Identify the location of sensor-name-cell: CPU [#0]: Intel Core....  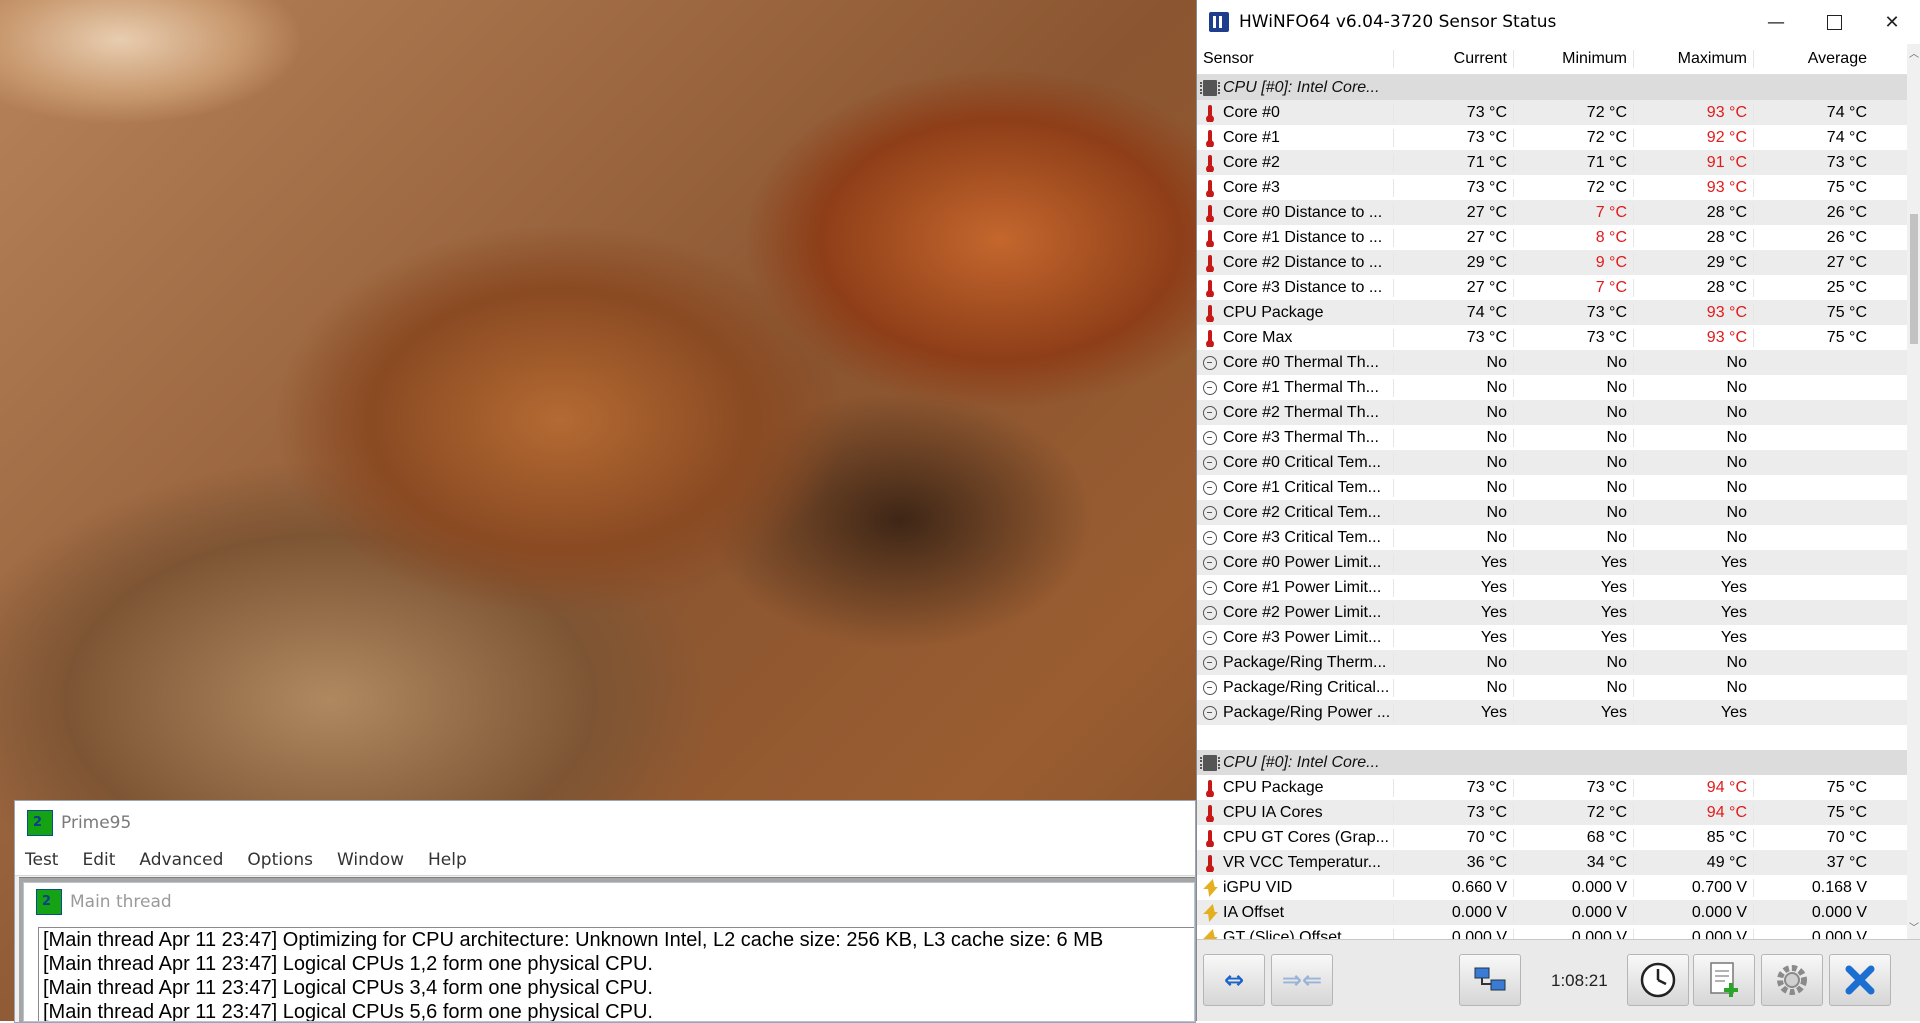
(1295, 763).